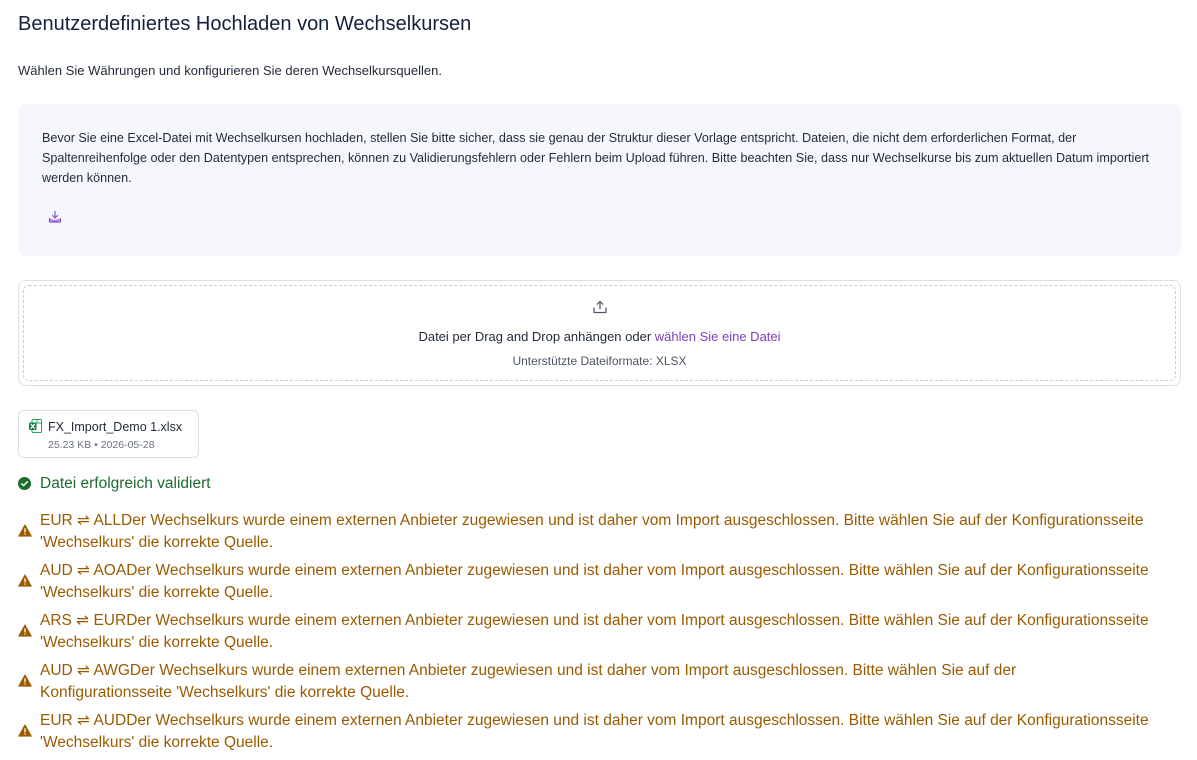 This screenshot has width=1197, height=760. Describe the element at coordinates (599, 361) in the screenshot. I see `supported-formats: Unterstützte Dateiformate: XLSX` at that location.